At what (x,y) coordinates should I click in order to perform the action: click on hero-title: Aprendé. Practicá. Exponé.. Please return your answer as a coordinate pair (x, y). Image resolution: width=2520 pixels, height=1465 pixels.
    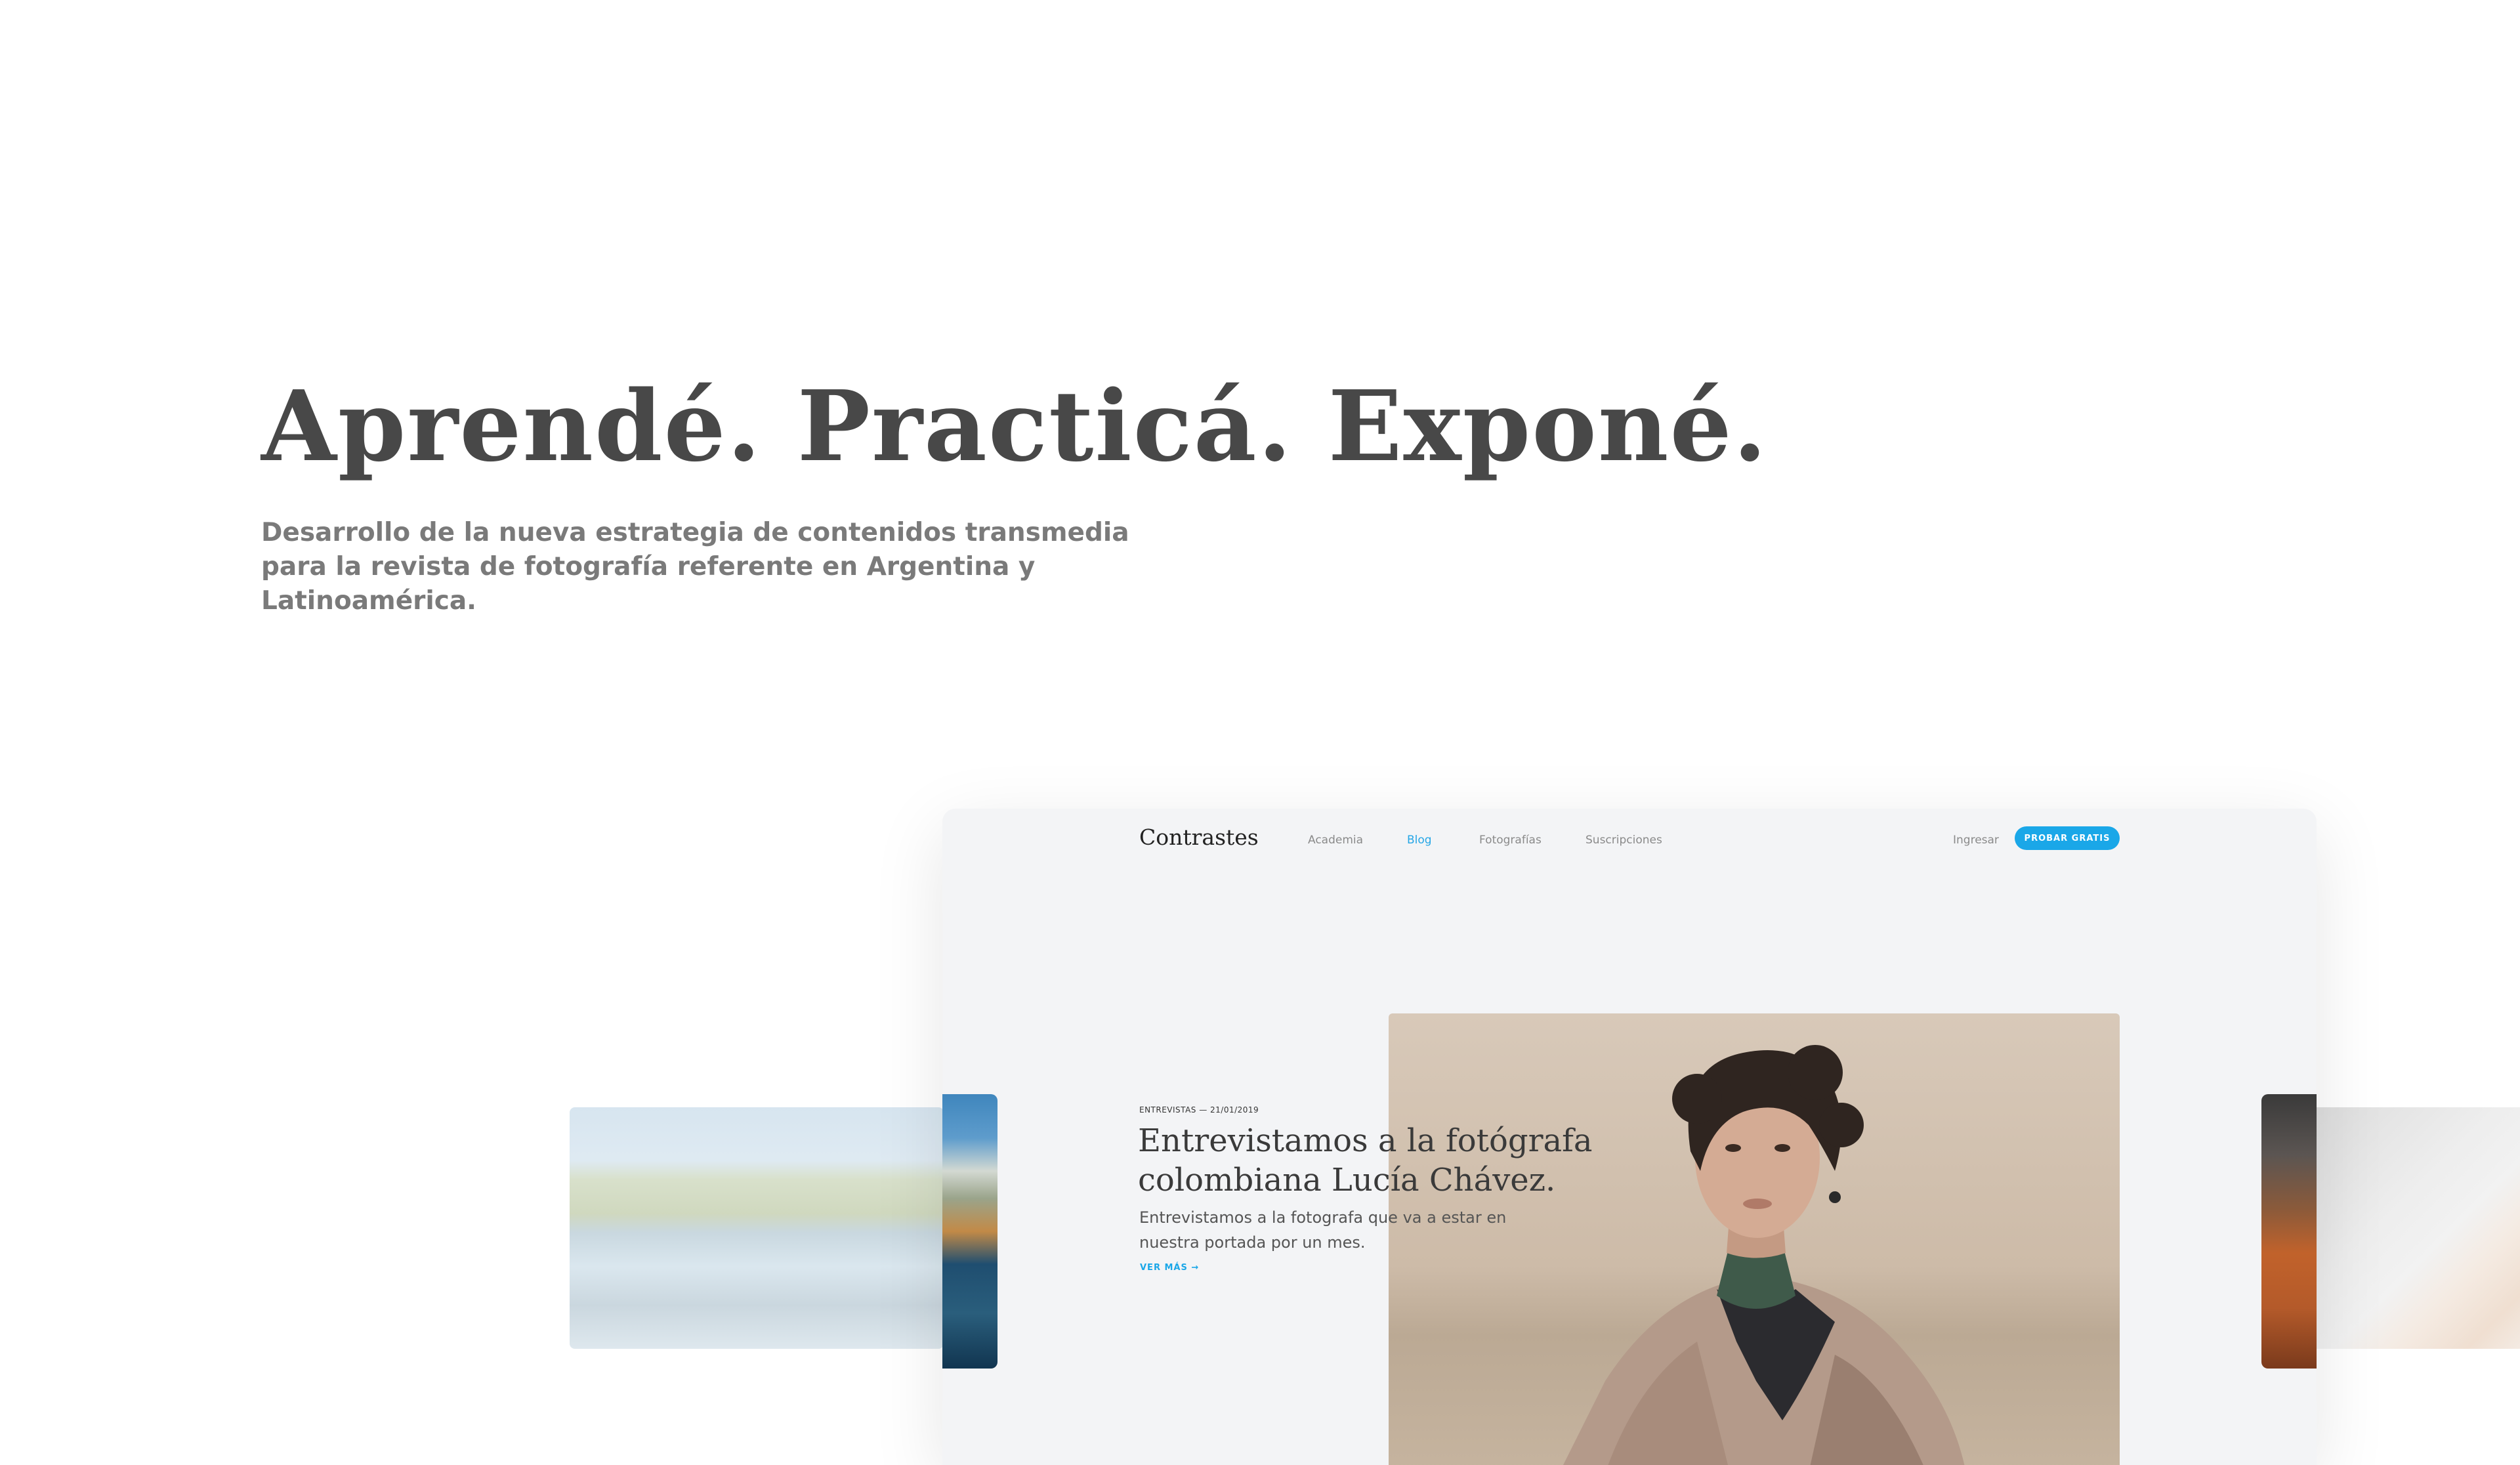
    Looking at the image, I should click on (1015, 426).